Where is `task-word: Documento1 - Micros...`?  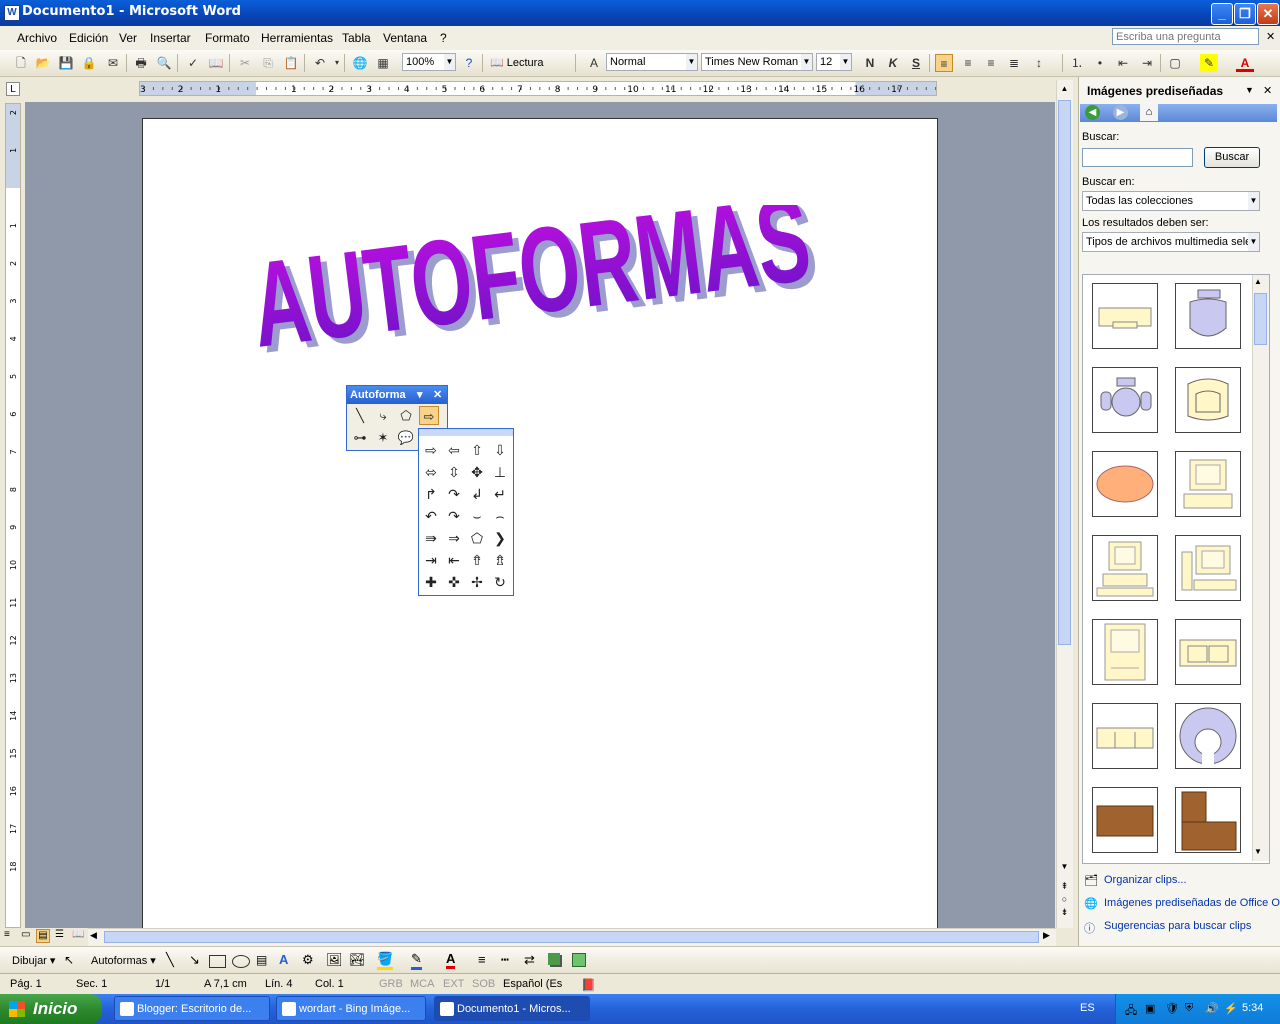 task-word: Documento1 - Micros... is located at coordinates (512, 1008).